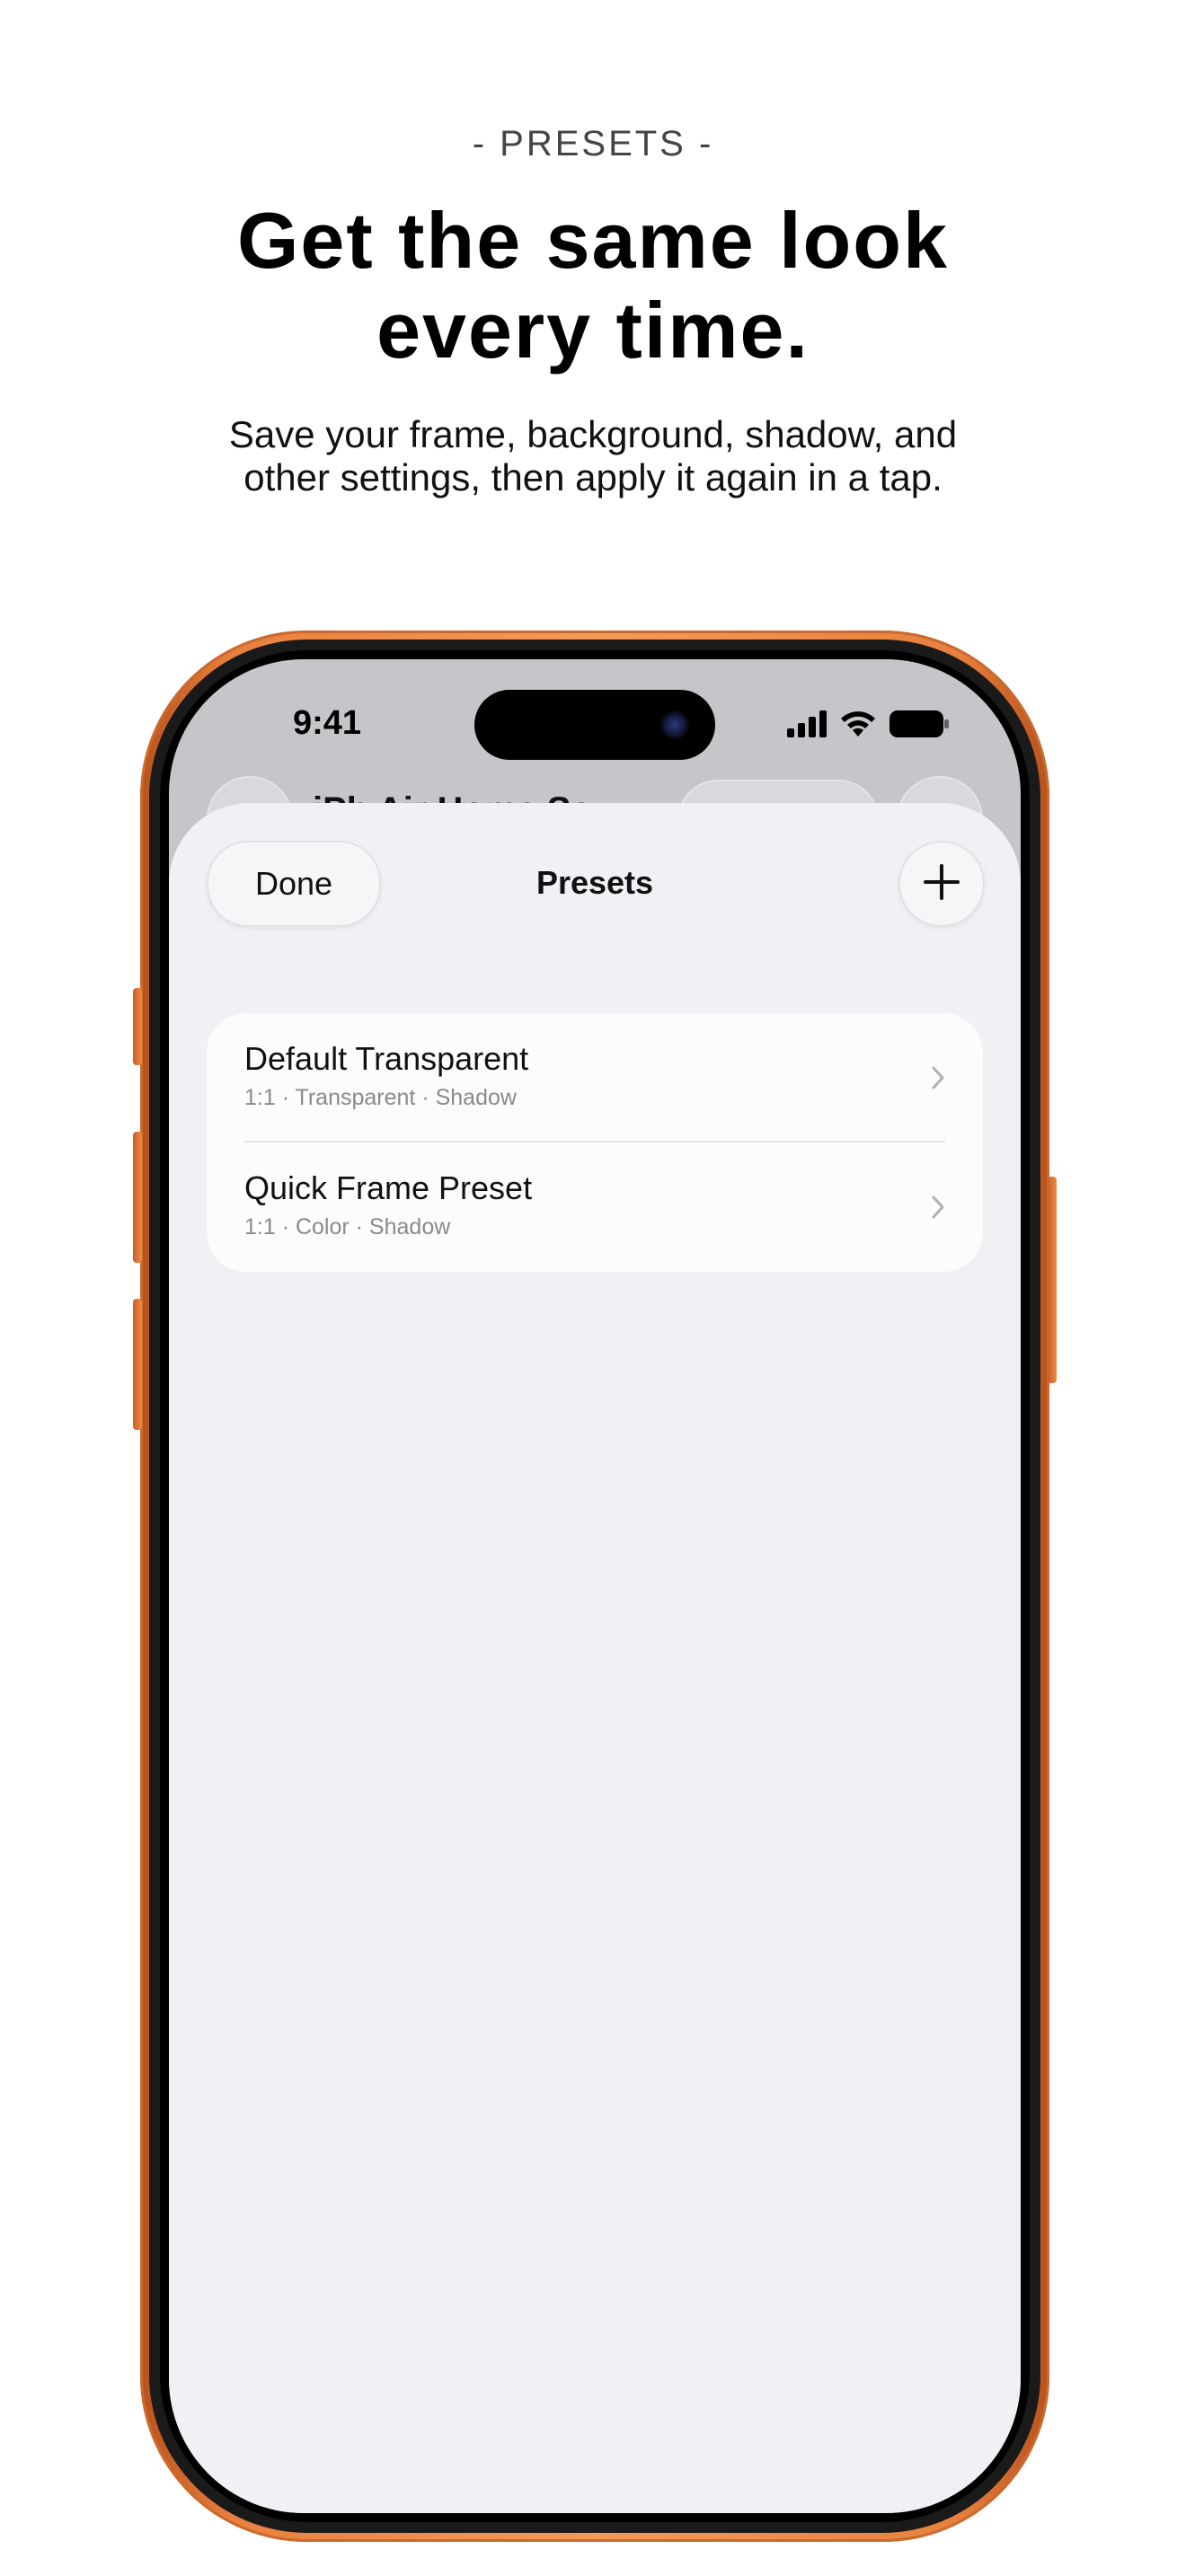  What do you see at coordinates (1052, 1280) in the screenshot?
I see `side-button` at bounding box center [1052, 1280].